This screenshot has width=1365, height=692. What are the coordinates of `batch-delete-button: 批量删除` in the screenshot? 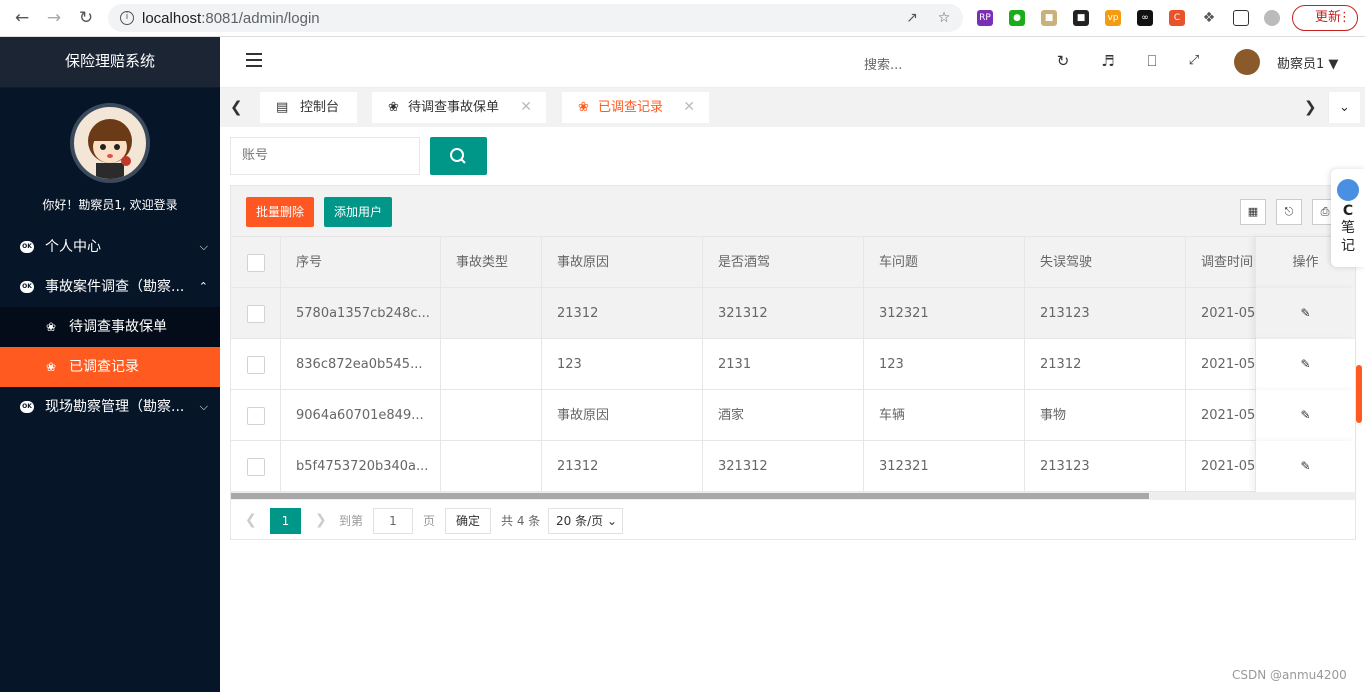 It's located at (280, 212).